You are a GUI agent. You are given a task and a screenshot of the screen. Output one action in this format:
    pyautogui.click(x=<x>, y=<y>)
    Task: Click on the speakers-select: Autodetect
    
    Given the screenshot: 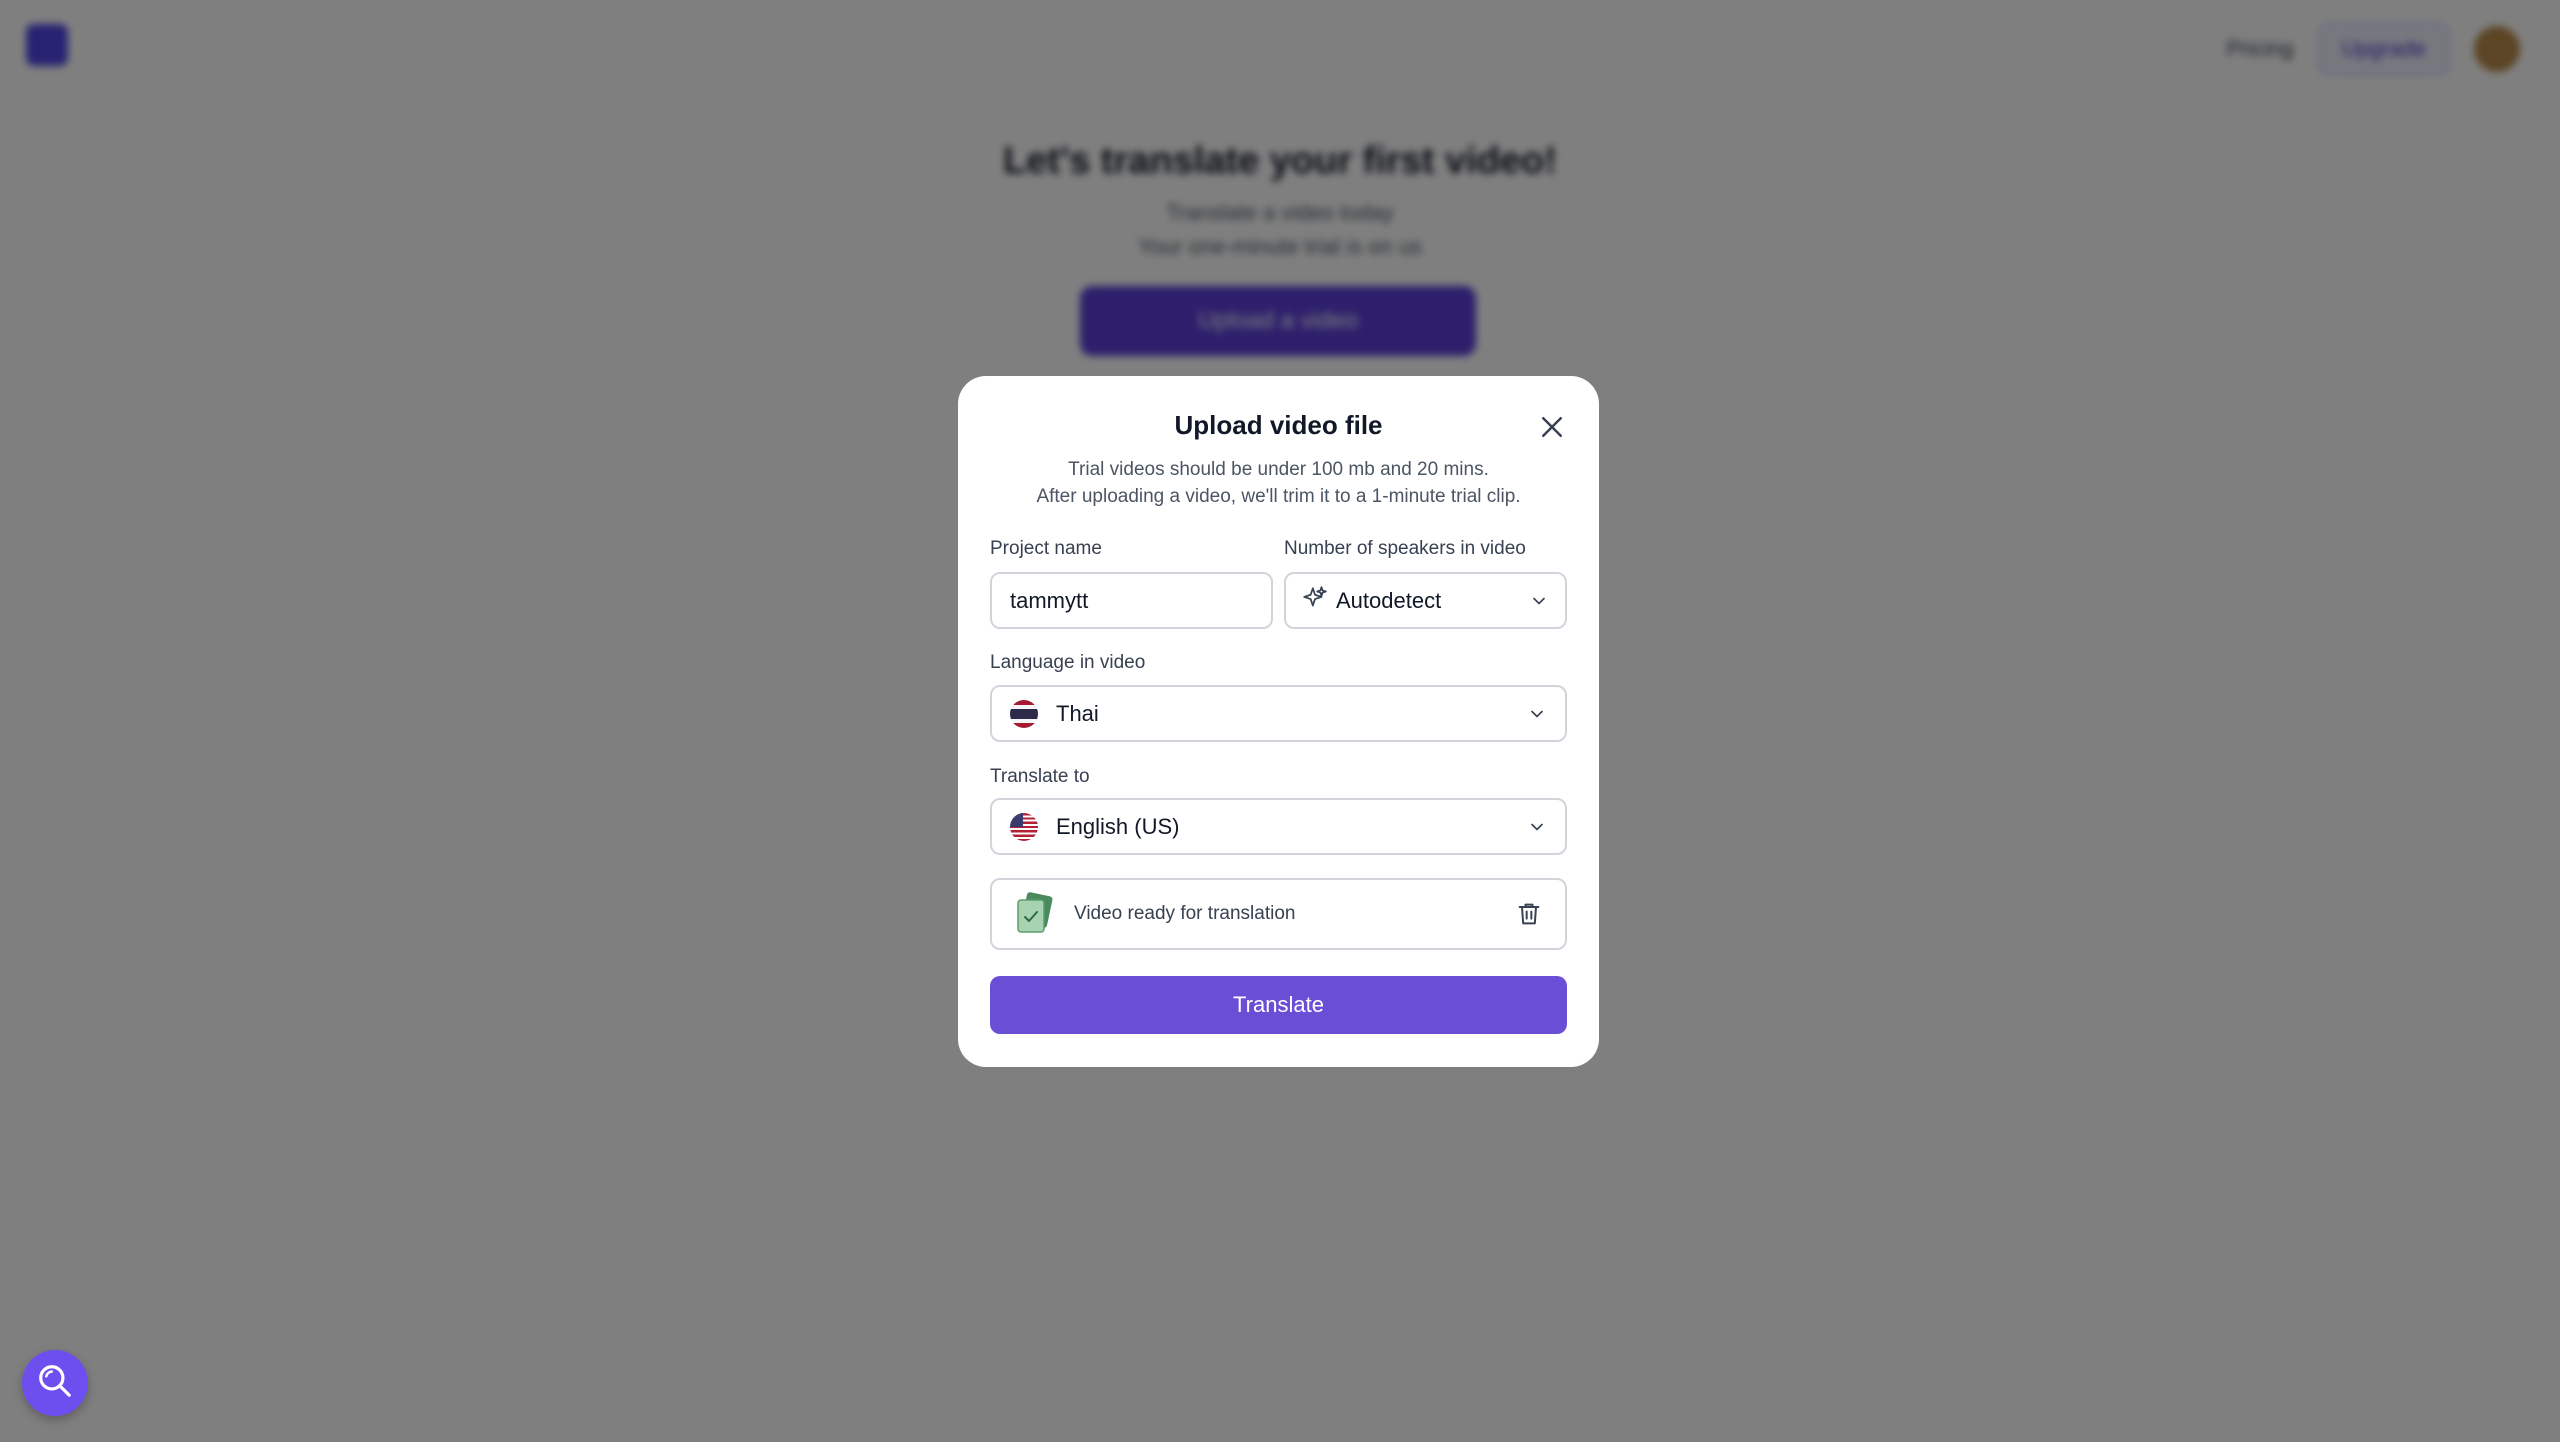 What is the action you would take?
    pyautogui.click(x=1425, y=600)
    